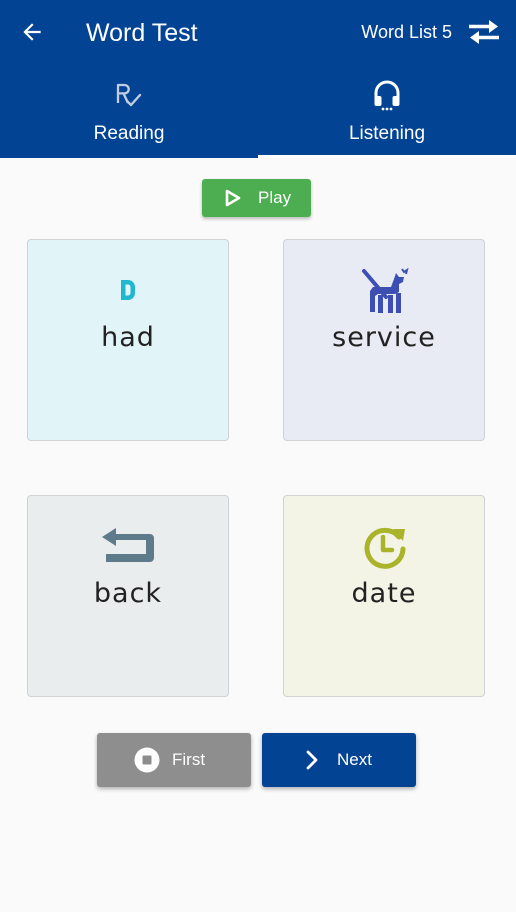  Describe the element at coordinates (128, 290) in the screenshot. I see `letter-d-icon` at that location.